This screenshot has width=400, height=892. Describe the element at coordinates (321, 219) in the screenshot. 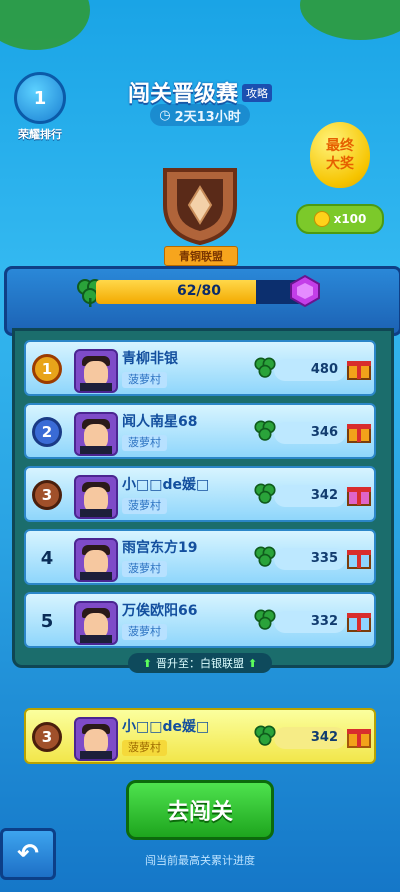

I see `coin-icon` at that location.